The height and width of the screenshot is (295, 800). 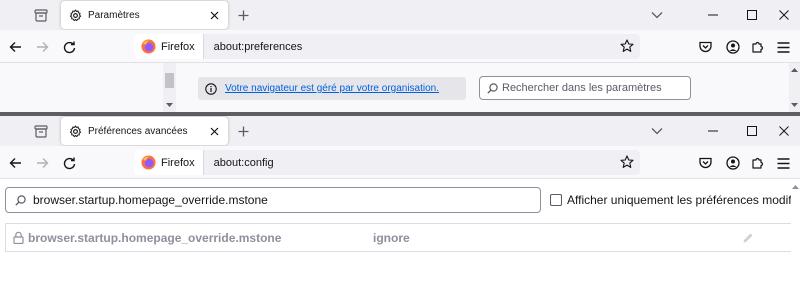 I want to click on url-bar: Firefox about:config, so click(x=387, y=162).